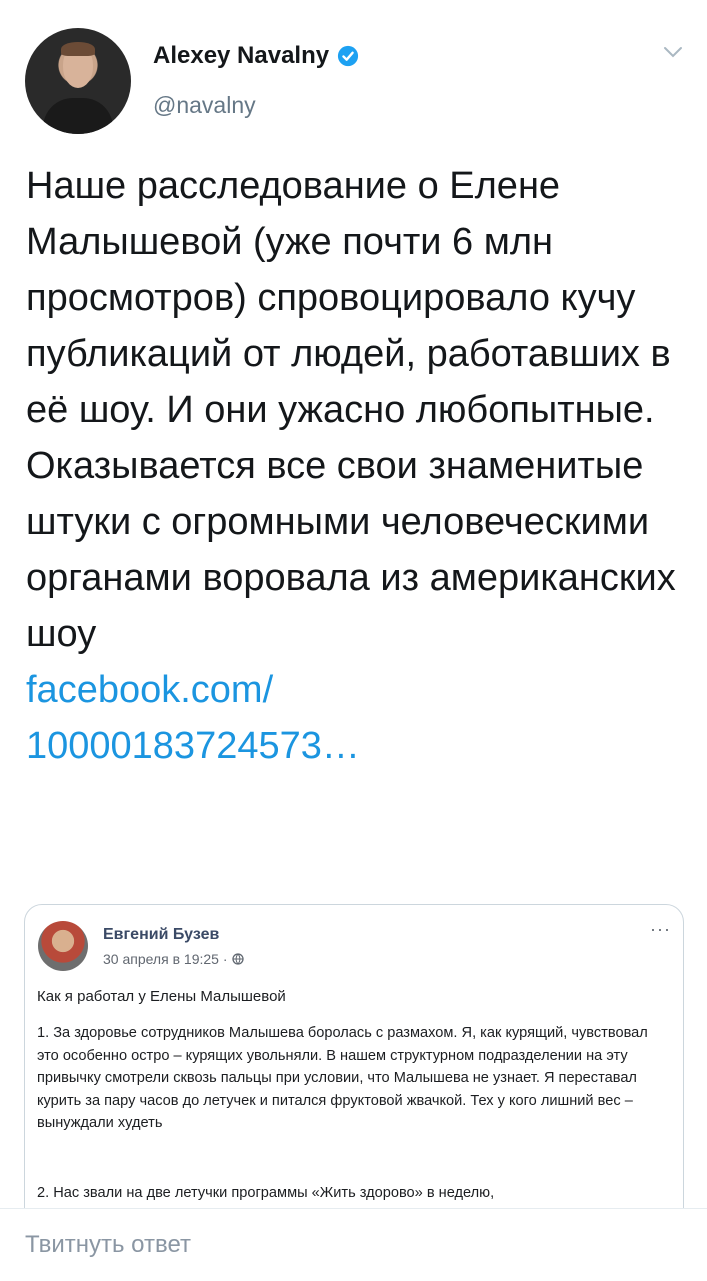 This screenshot has height=1281, width=707. What do you see at coordinates (63, 946) in the screenshot?
I see `post-author-avatar` at bounding box center [63, 946].